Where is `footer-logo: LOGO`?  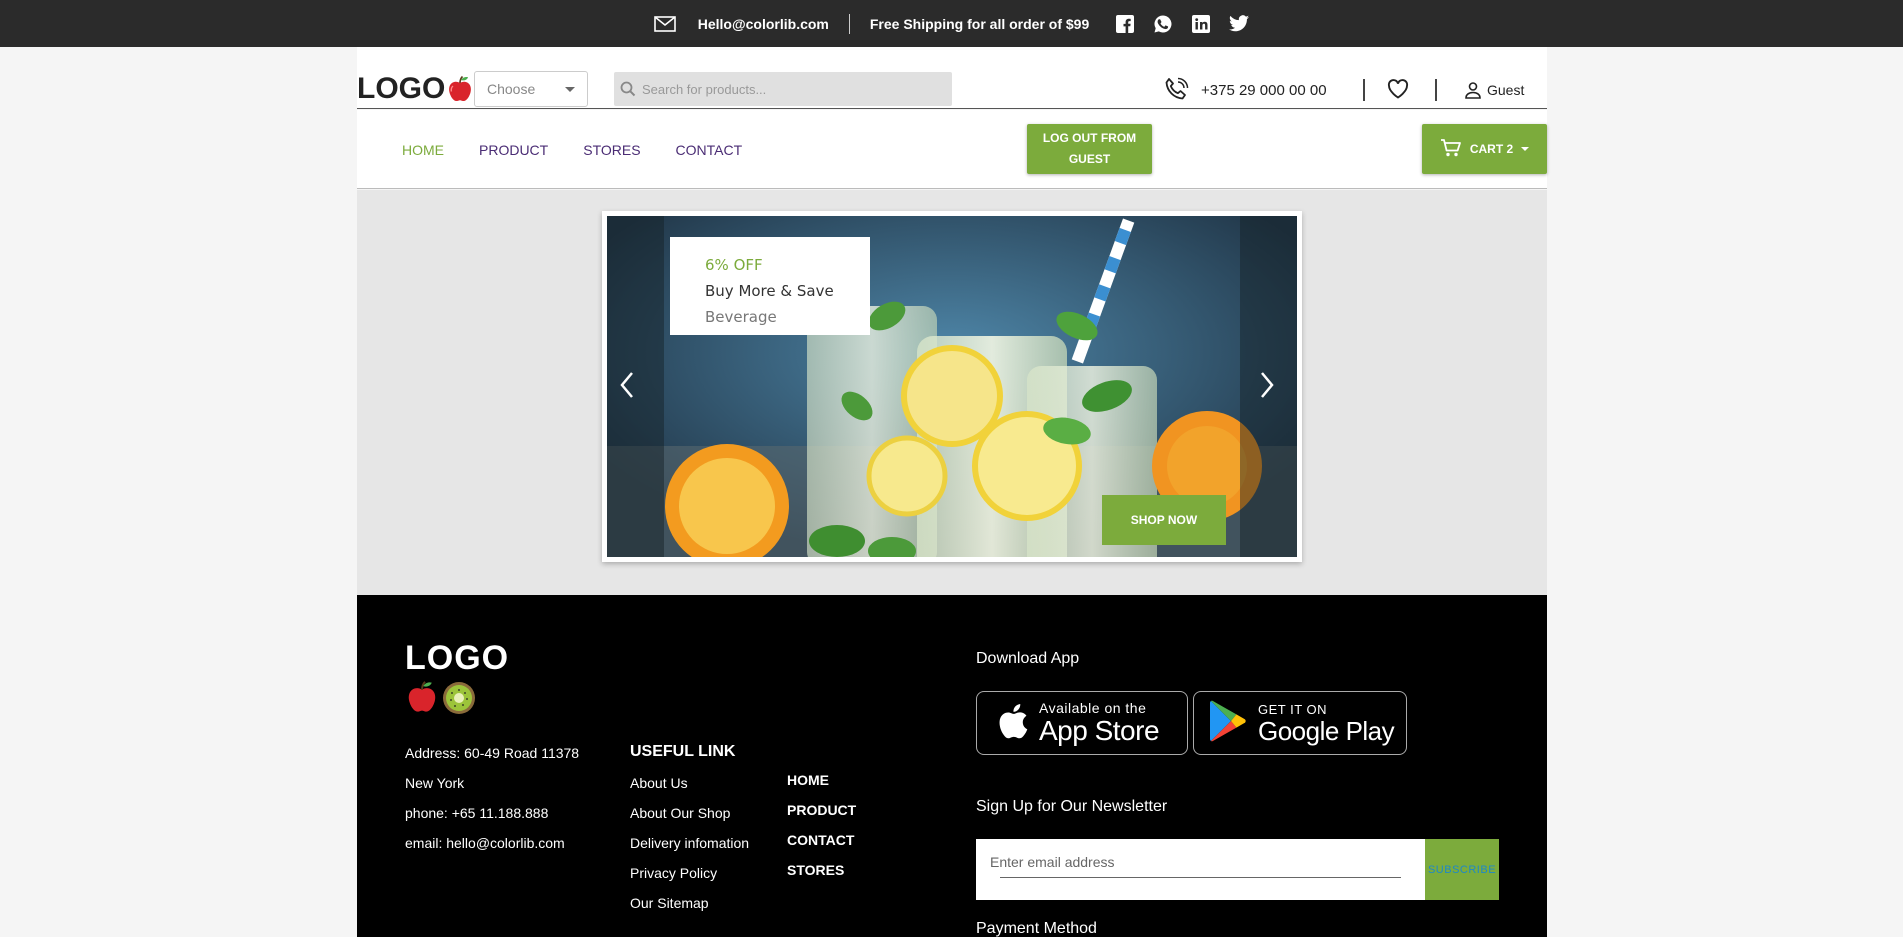 footer-logo: LOGO is located at coordinates (457, 658).